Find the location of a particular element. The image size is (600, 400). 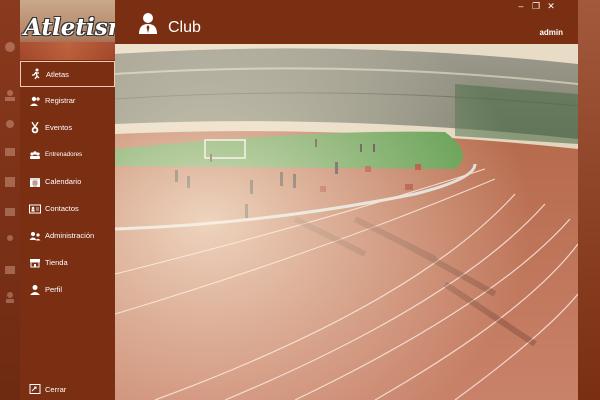

sidebar-item-label: Atletas is located at coordinates (57, 74).